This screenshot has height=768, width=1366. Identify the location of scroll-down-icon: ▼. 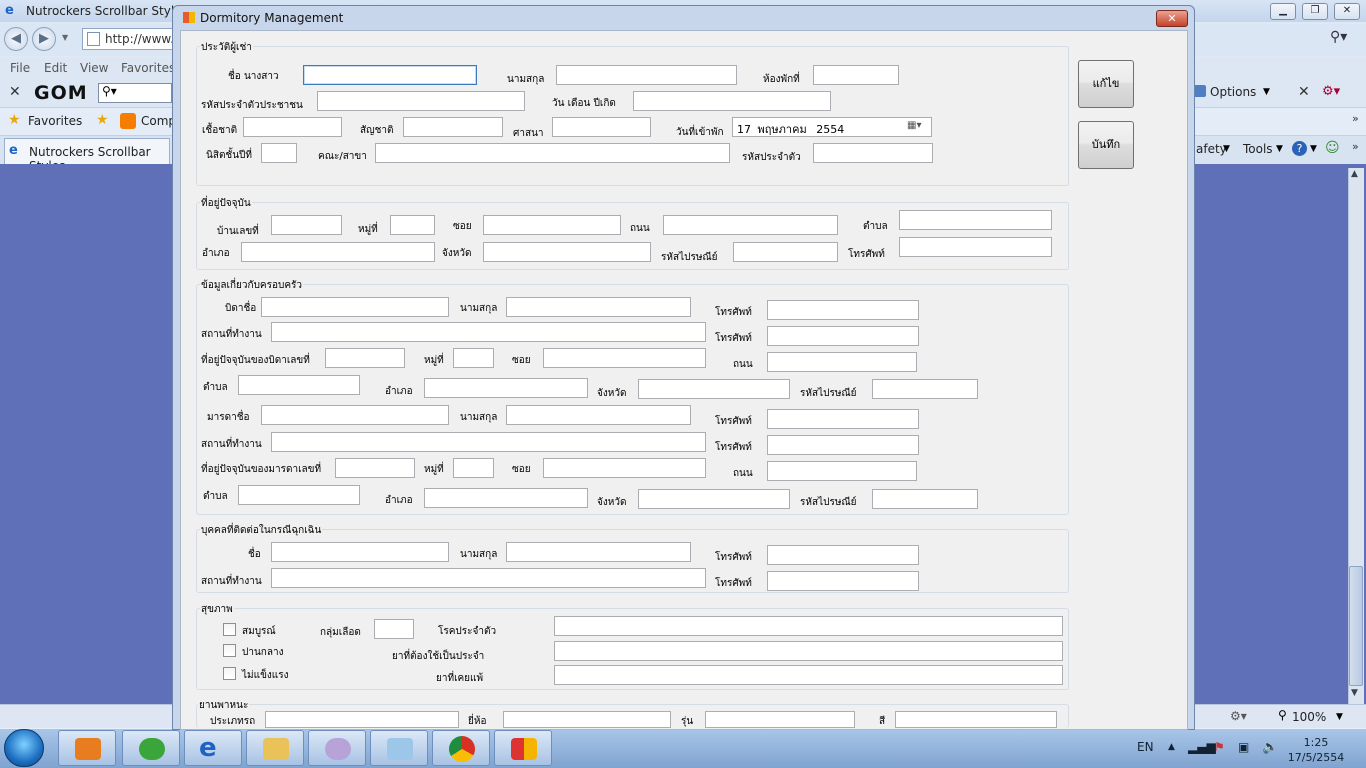
(1354, 693).